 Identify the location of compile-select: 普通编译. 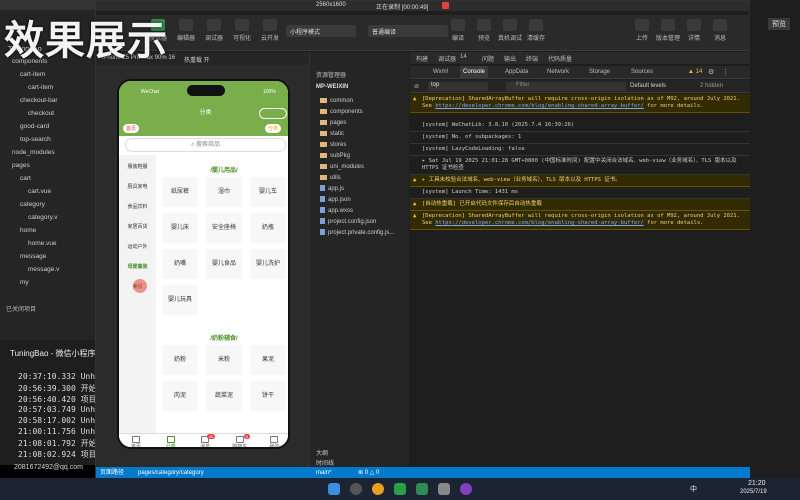
(408, 31).